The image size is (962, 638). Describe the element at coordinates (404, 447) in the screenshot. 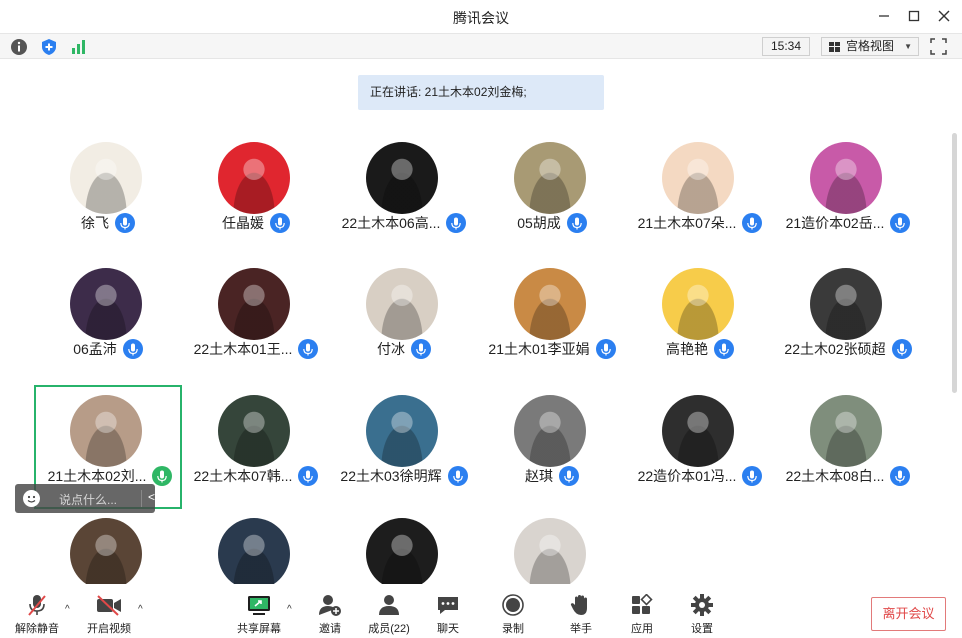

I see `participant-tile: 22土木03徐明辉` at that location.